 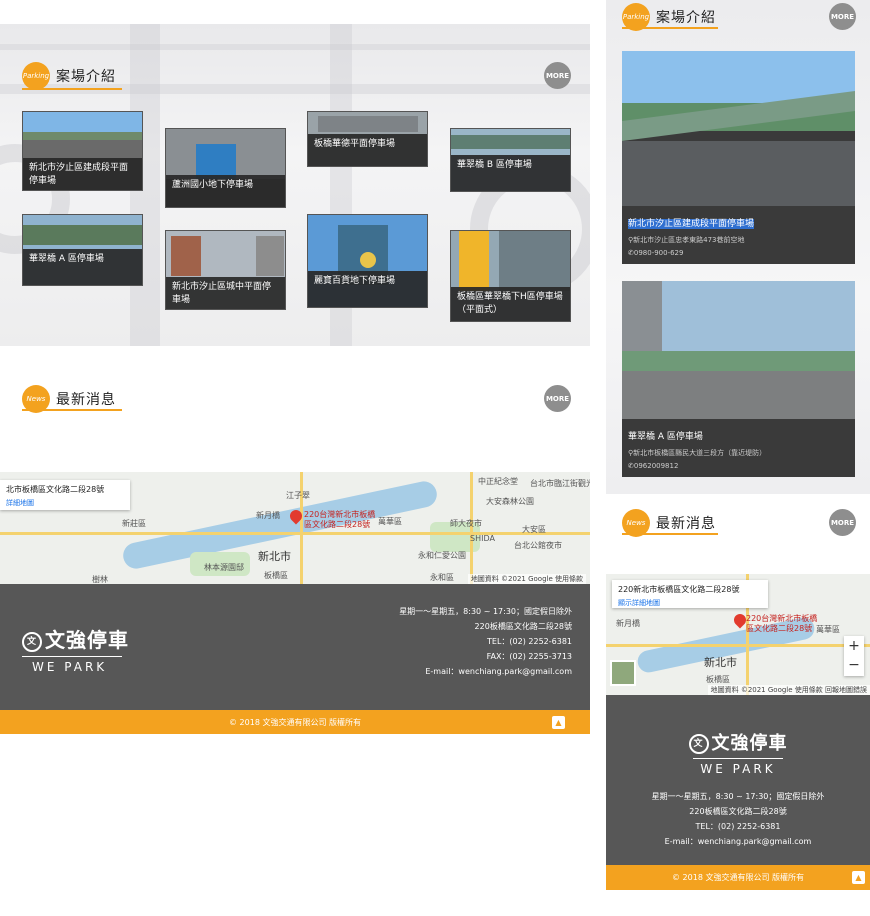 I want to click on map-label: SHIDA, so click(x=482, y=538).